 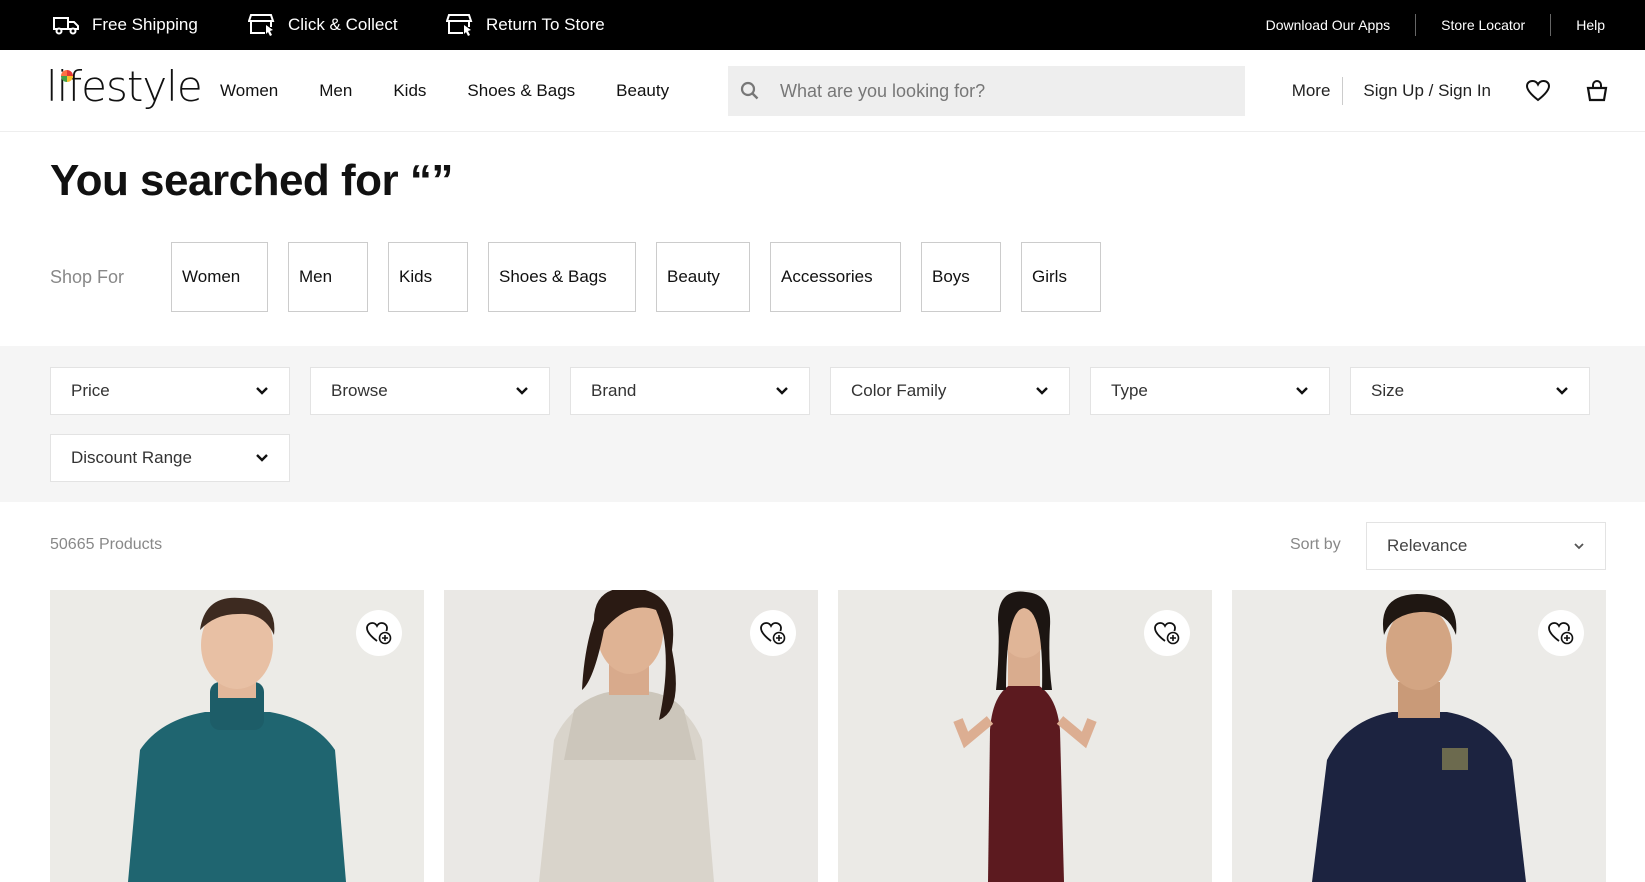 I want to click on nav-women: Women, so click(x=249, y=91).